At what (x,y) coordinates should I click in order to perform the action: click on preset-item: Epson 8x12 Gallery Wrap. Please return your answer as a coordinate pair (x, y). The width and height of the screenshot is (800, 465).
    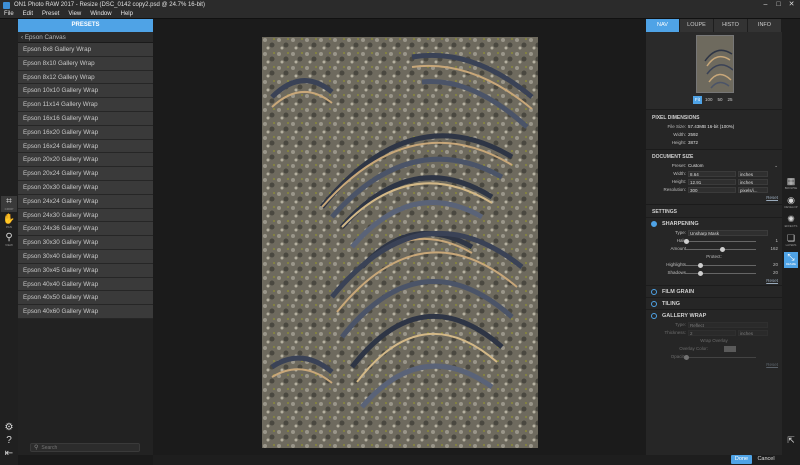
    Looking at the image, I should click on (85, 77).